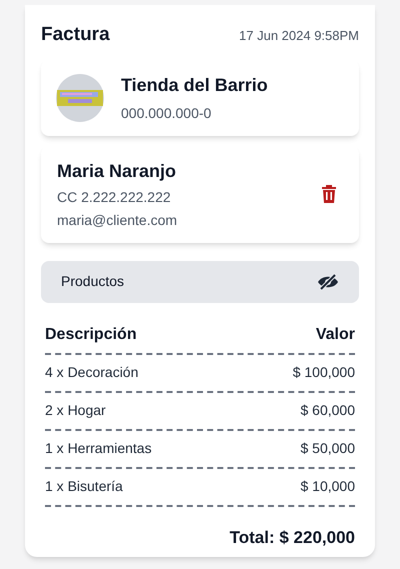 Image resolution: width=400 pixels, height=569 pixels. What do you see at coordinates (75, 35) in the screenshot?
I see `invoice-title: Factura` at bounding box center [75, 35].